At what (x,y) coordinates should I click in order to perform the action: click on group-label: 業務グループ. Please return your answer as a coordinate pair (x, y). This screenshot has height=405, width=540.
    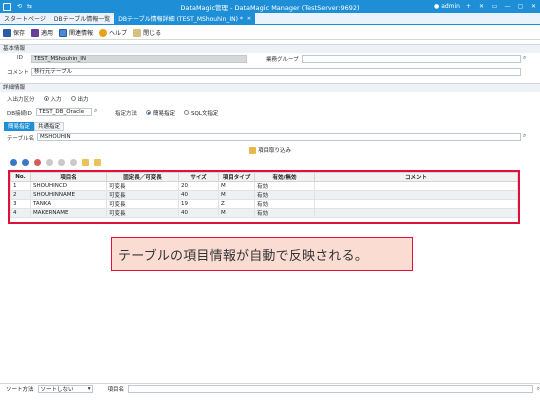
    Looking at the image, I should click on (282, 60).